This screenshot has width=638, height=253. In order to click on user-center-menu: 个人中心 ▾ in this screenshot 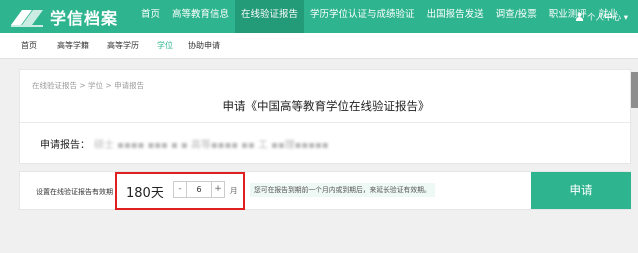, I will do `click(601, 16)`.